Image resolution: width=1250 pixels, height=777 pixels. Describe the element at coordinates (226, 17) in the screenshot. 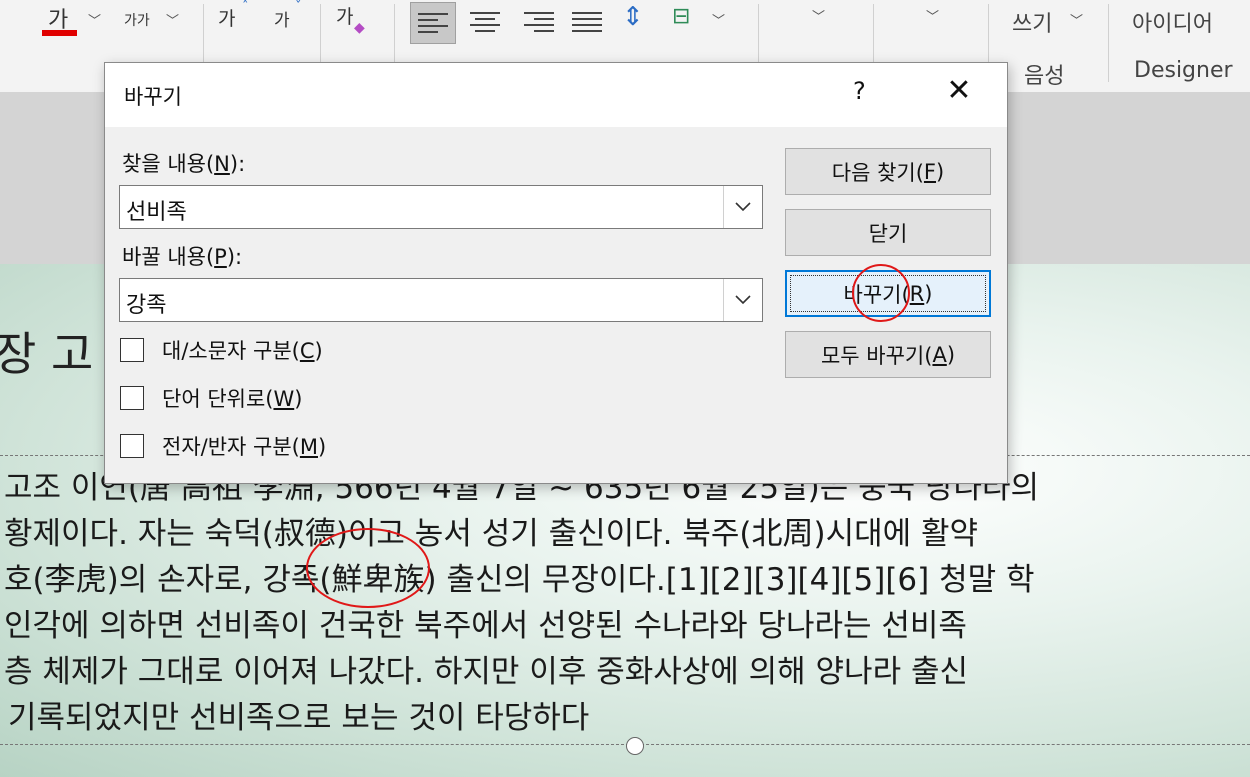

I see `grow-font-button: 가` at that location.